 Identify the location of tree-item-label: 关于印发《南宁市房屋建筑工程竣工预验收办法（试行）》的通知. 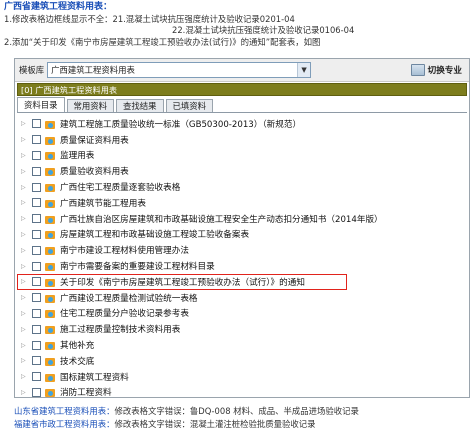
(182, 282).